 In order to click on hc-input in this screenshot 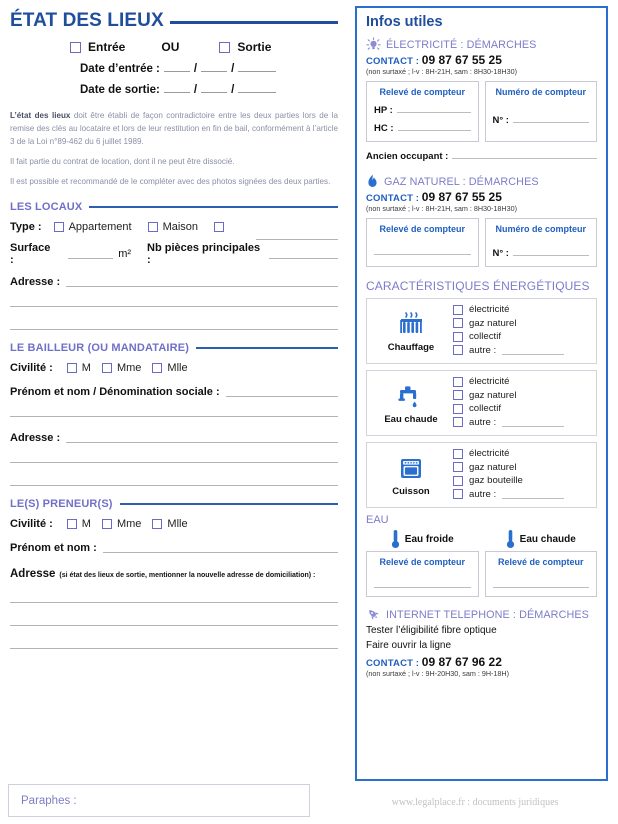, I will do `click(434, 126)`.